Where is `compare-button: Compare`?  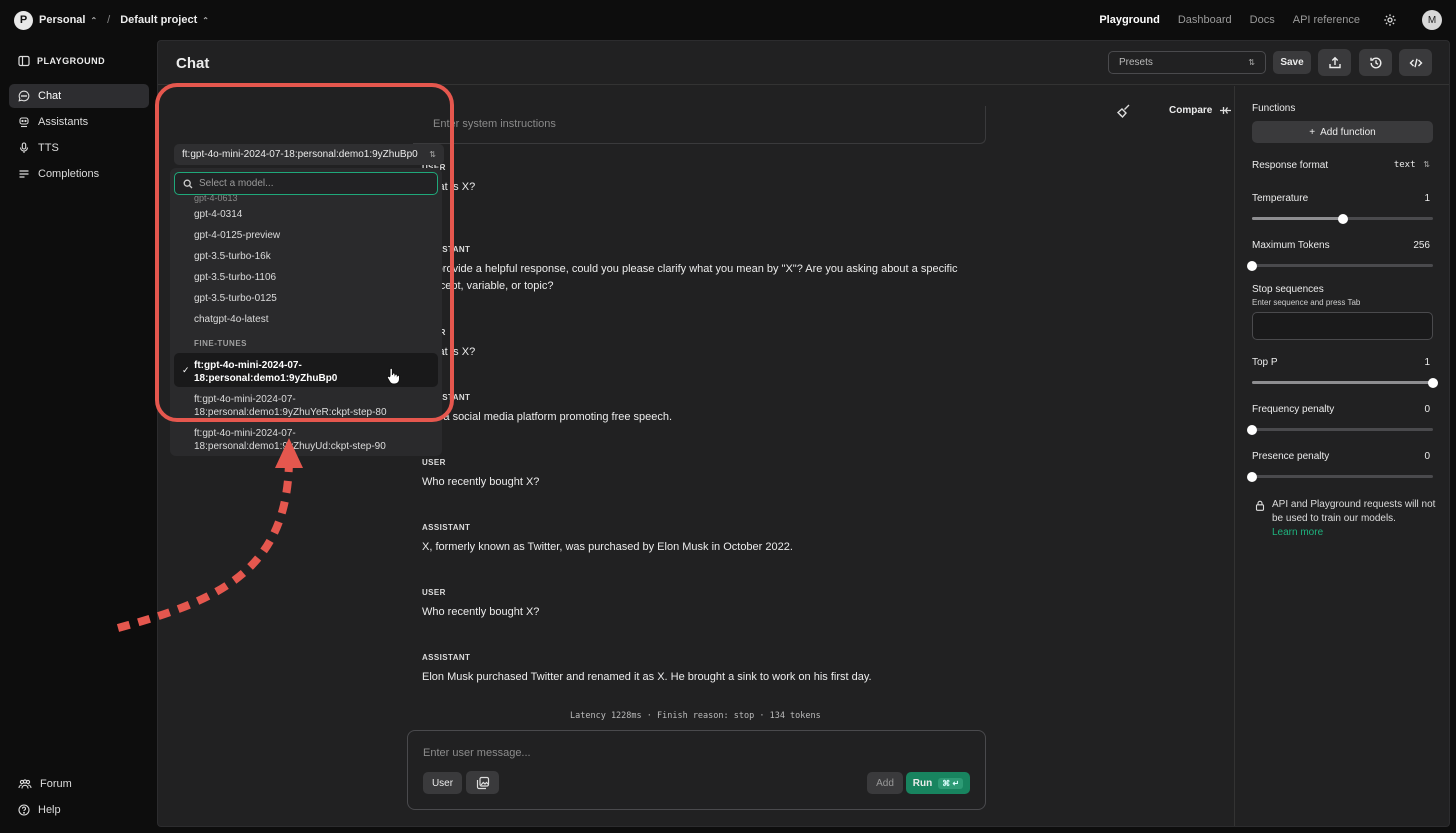 compare-button: Compare is located at coordinates (1200, 110).